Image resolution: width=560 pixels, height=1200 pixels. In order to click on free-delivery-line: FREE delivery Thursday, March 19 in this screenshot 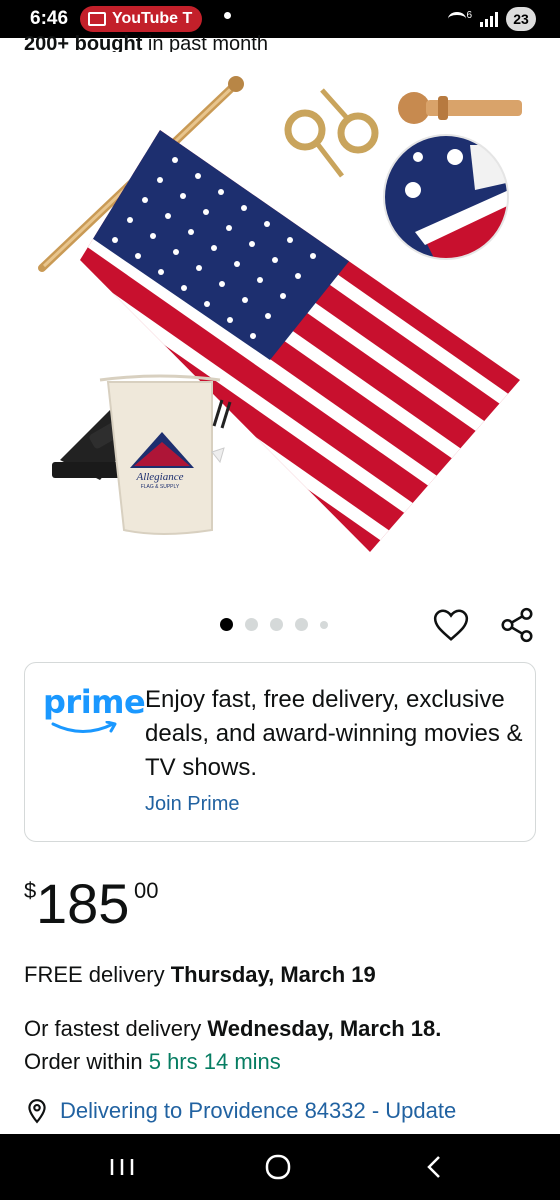, I will do `click(200, 975)`.